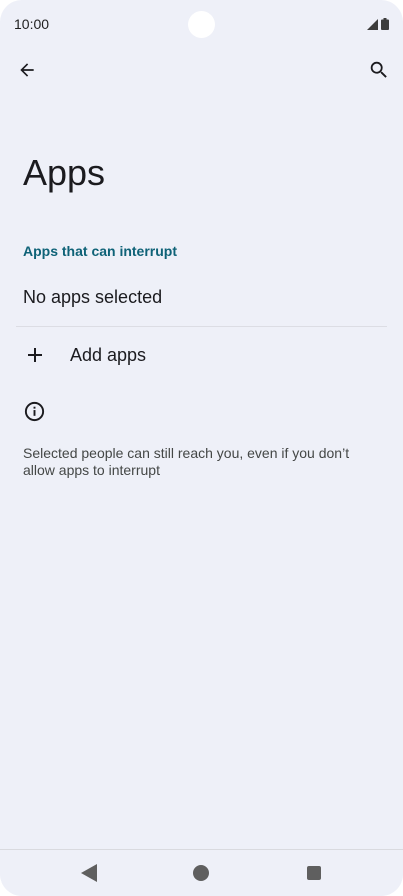 This screenshot has width=403, height=896. I want to click on status-bar: 10:00, so click(201, 24).